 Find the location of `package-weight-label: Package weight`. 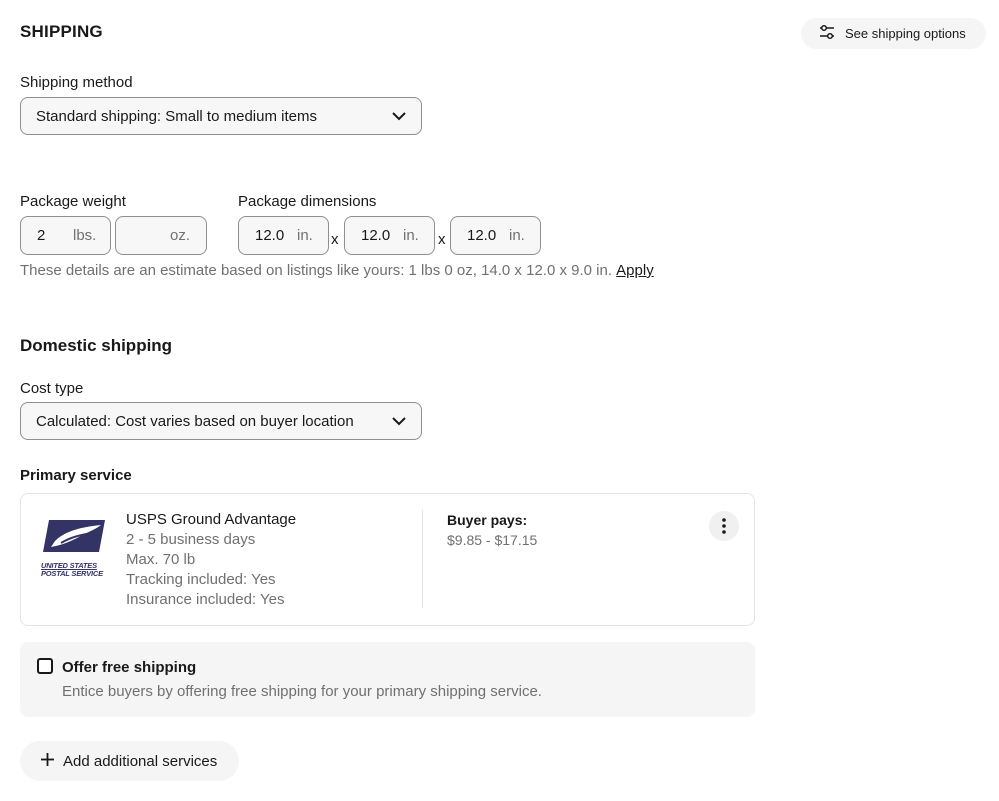

package-weight-label: Package weight is located at coordinates (73, 201).